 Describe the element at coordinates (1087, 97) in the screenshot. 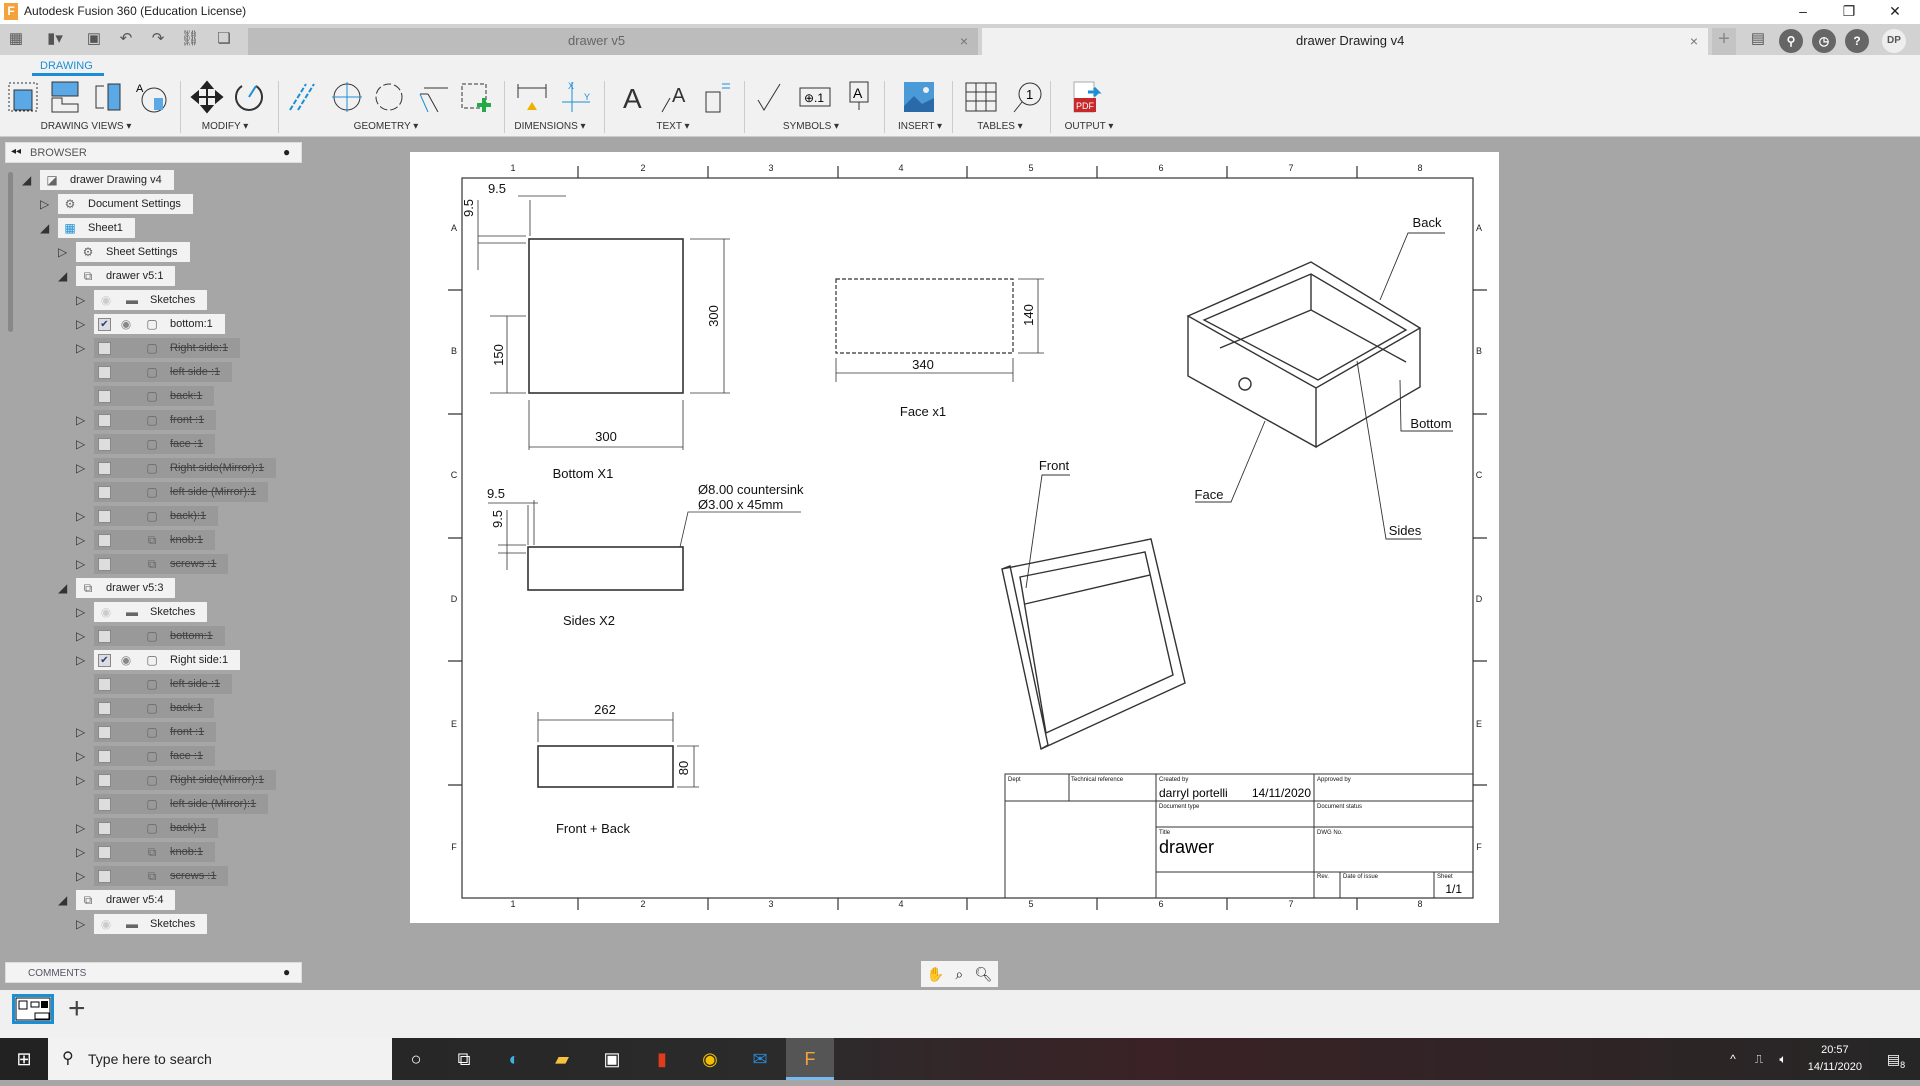

I see `pdf-export-icon: PDF` at that location.